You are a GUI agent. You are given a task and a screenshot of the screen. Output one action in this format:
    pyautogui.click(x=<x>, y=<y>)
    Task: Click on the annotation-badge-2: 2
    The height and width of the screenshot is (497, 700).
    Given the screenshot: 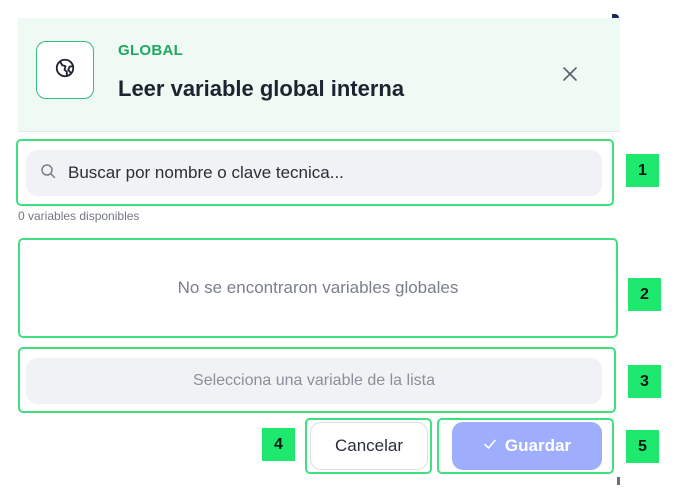 What is the action you would take?
    pyautogui.click(x=644, y=294)
    